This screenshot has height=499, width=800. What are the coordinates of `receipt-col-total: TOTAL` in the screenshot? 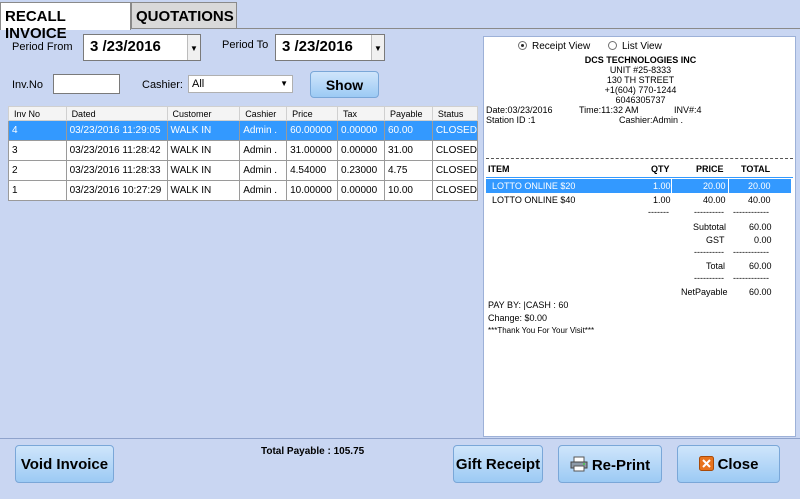 It's located at (756, 169).